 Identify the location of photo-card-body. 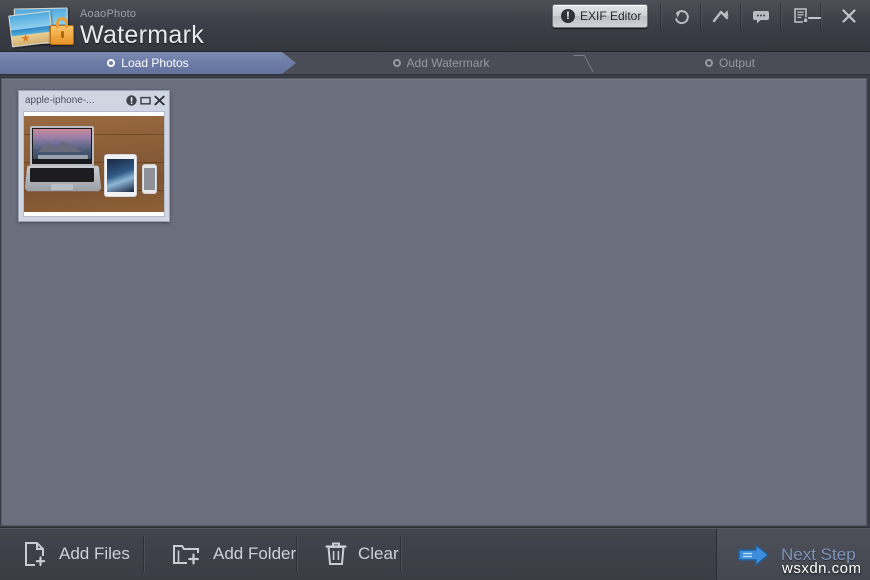
(94, 164).